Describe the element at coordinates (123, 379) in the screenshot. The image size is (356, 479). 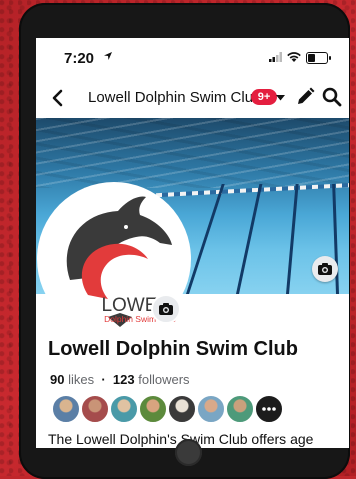
I see `followers-count: 123` at that location.